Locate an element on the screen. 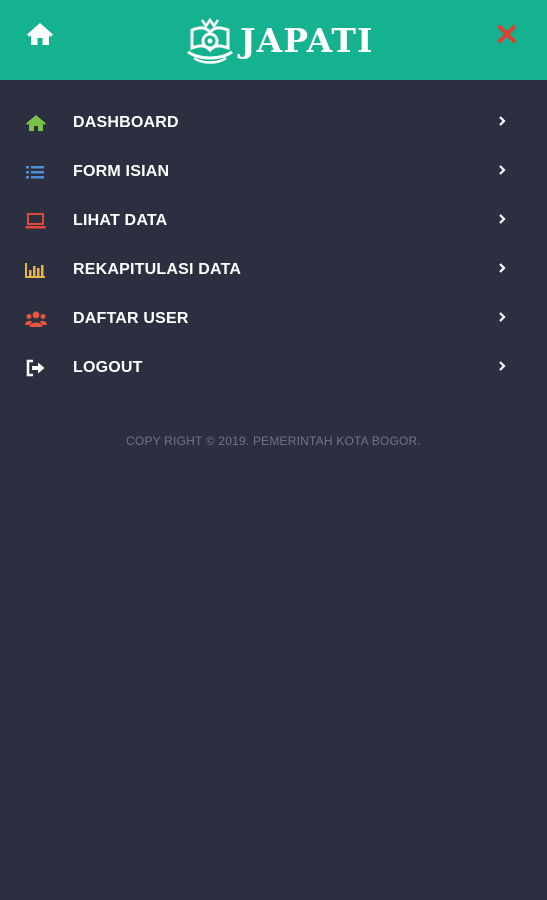  app-header: JAPATI is located at coordinates (273, 40).